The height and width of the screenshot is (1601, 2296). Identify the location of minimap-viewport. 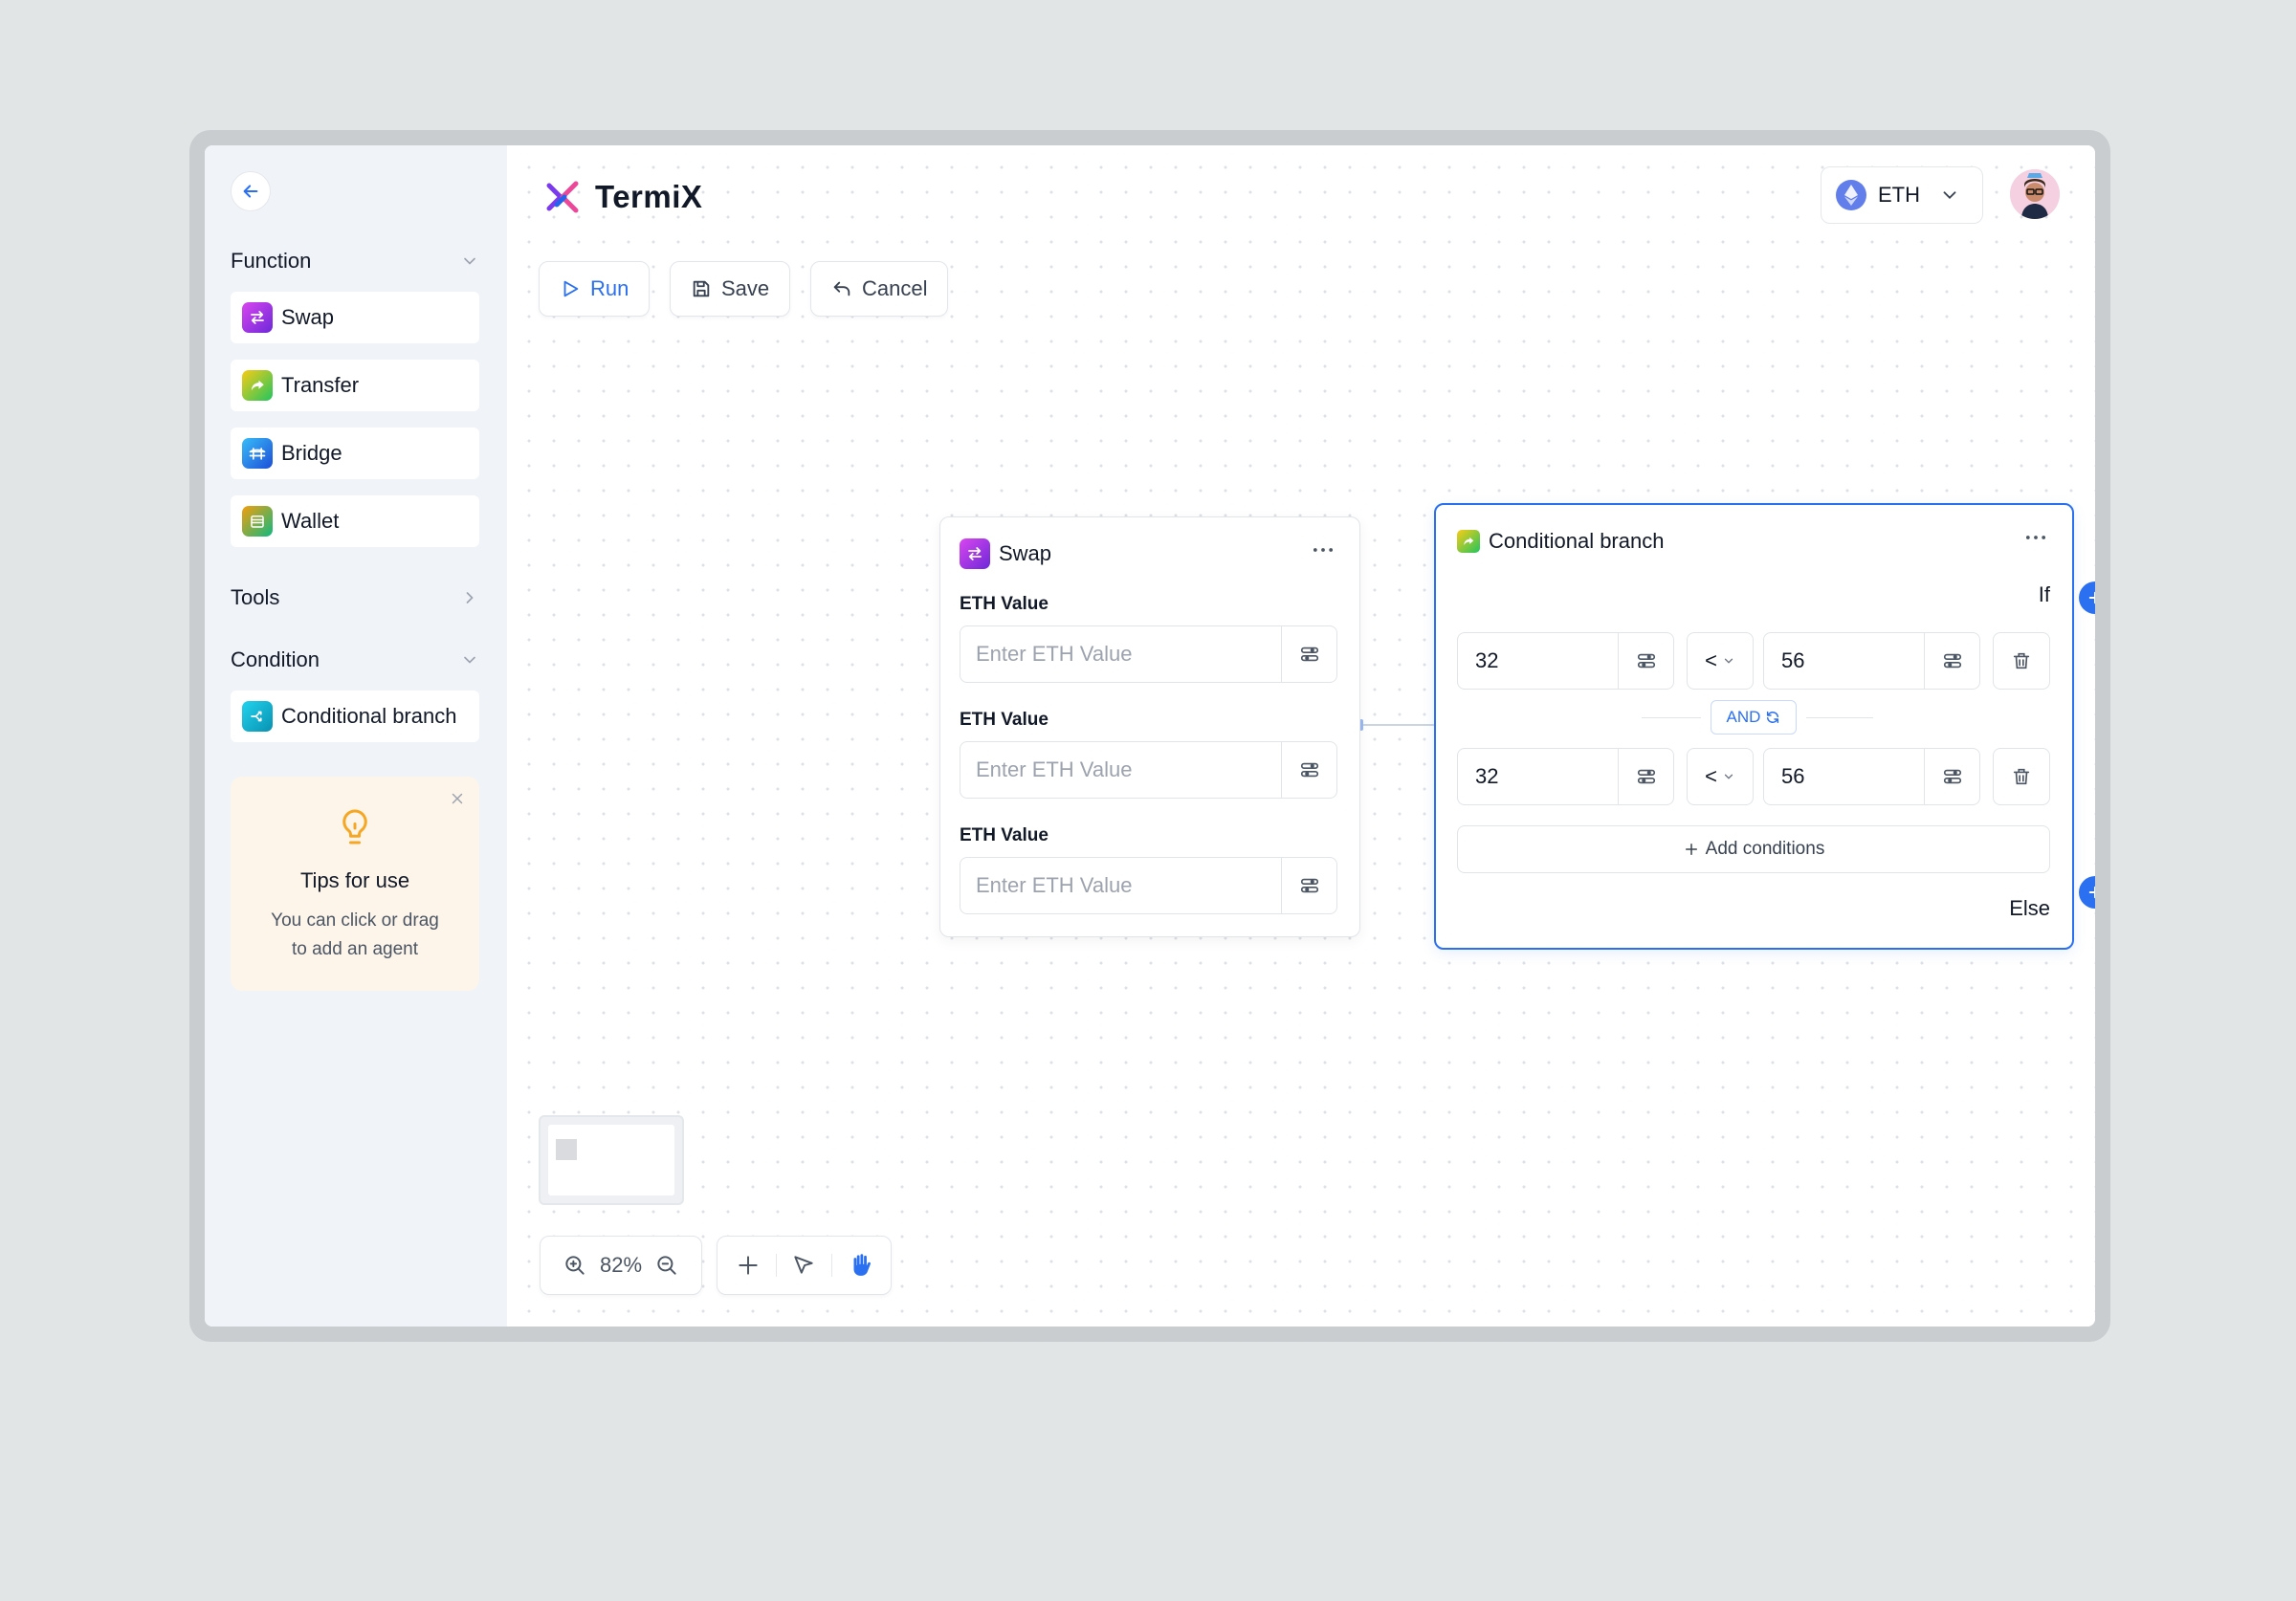
(611, 1160).